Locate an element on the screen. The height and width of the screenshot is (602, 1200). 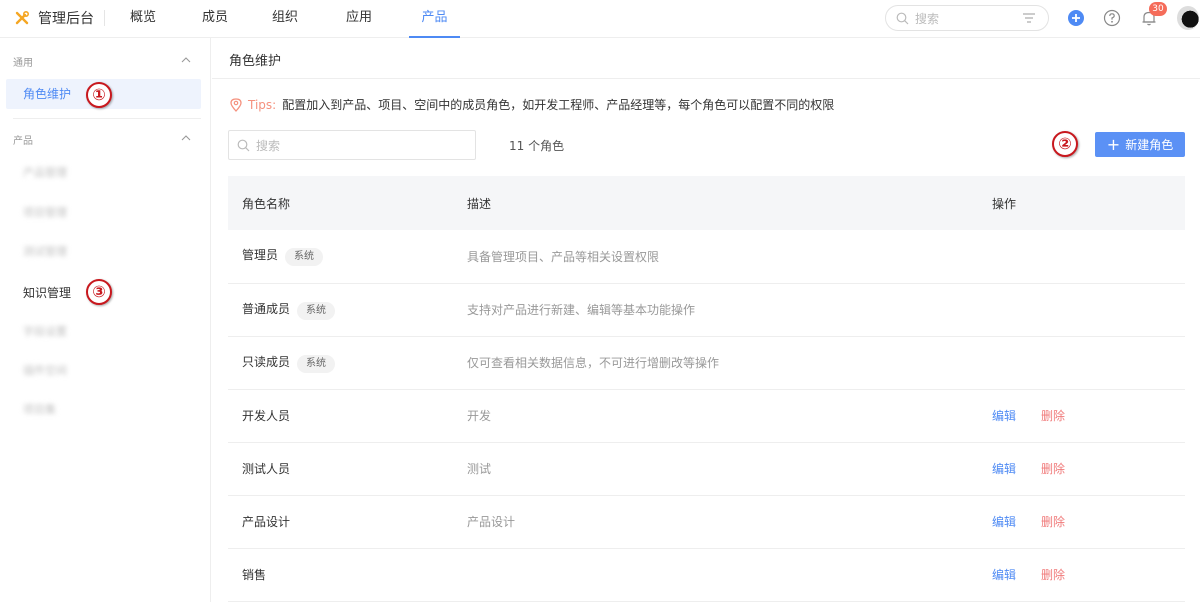
table-row: 开发人员 开发 编辑 删除 is located at coordinates (706, 416).